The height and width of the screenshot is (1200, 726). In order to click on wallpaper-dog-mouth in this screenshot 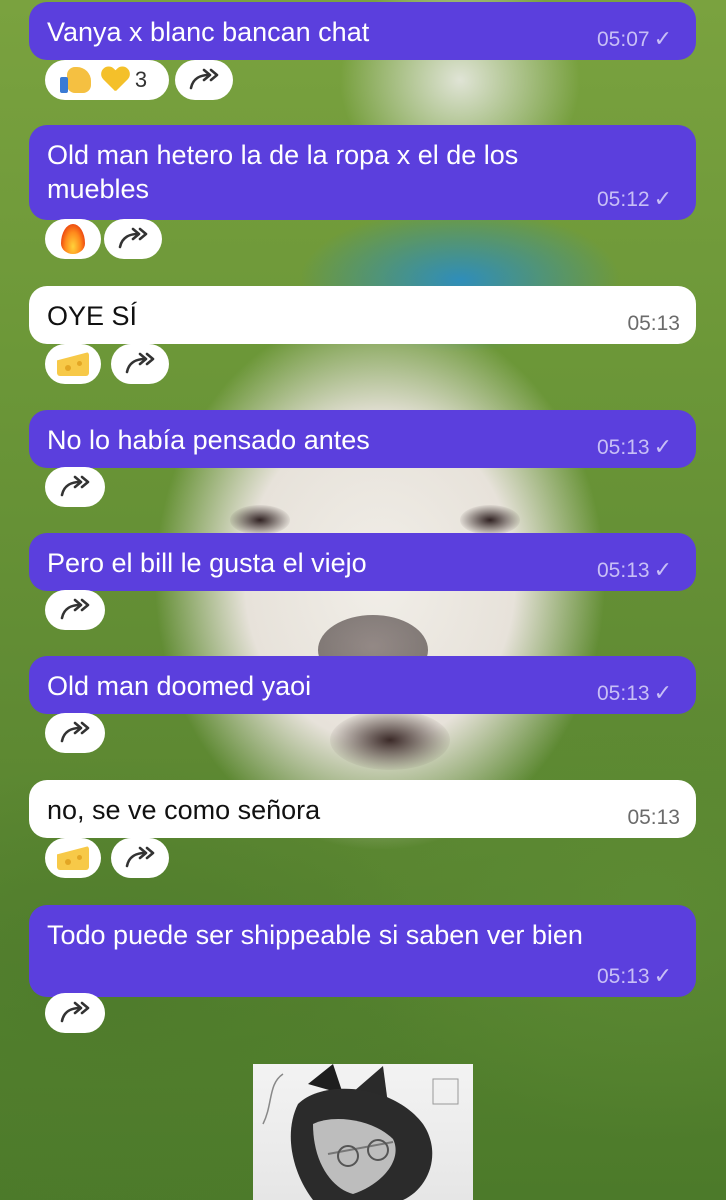, I will do `click(390, 740)`.